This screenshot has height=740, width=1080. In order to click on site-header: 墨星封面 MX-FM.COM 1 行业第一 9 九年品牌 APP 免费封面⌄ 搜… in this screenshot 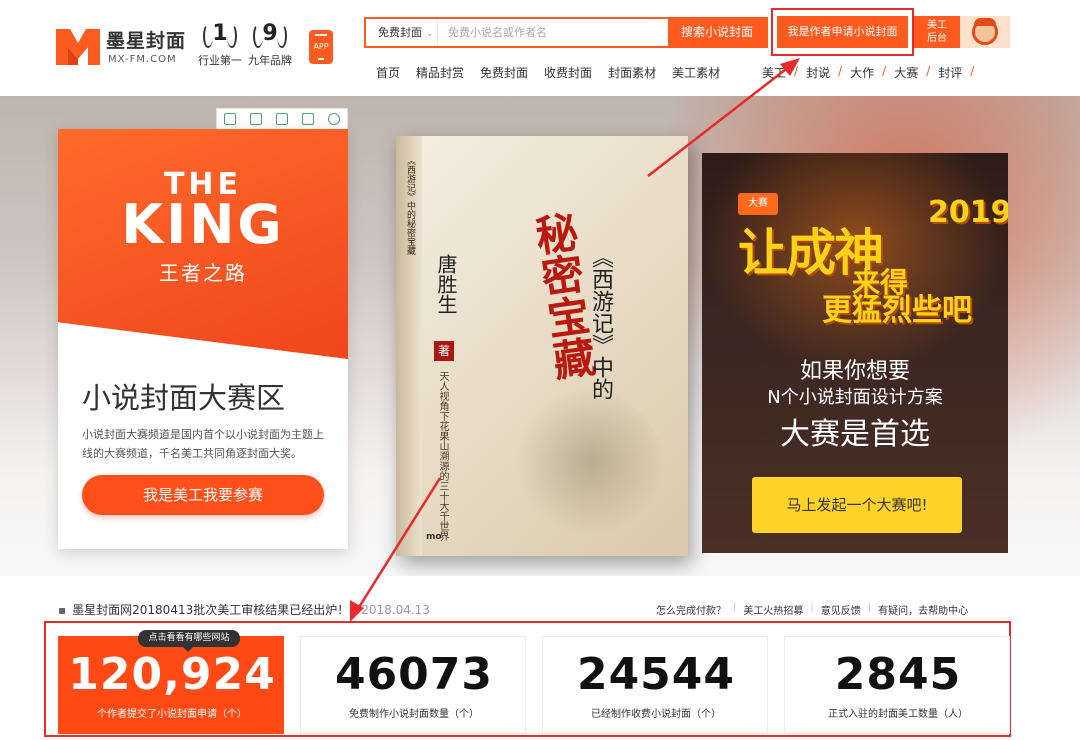, I will do `click(540, 48)`.